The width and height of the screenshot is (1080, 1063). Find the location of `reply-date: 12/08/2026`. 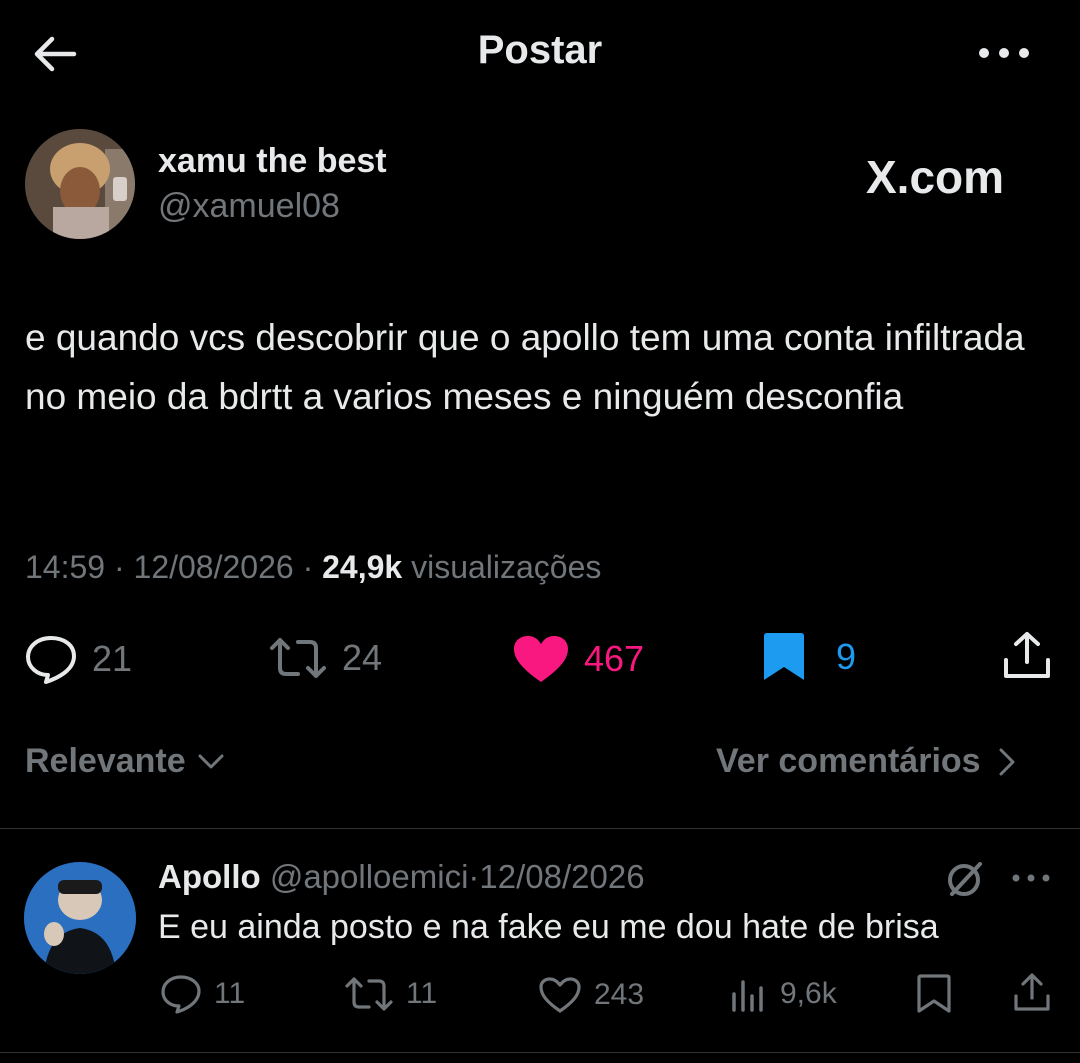

reply-date: 12/08/2026 is located at coordinates (562, 876).